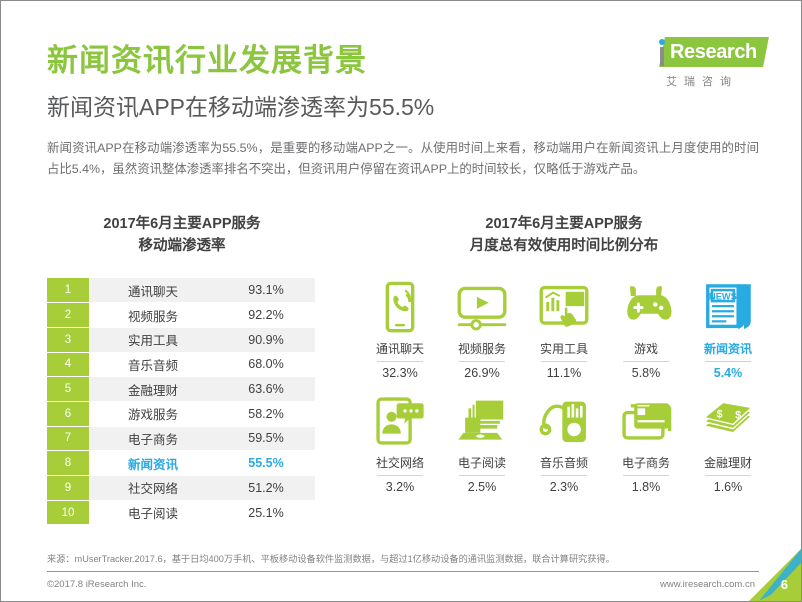 The image size is (802, 602). Describe the element at coordinates (181, 463) in the screenshot. I see `table-row: 8 新闻资讯 55.5%` at that location.